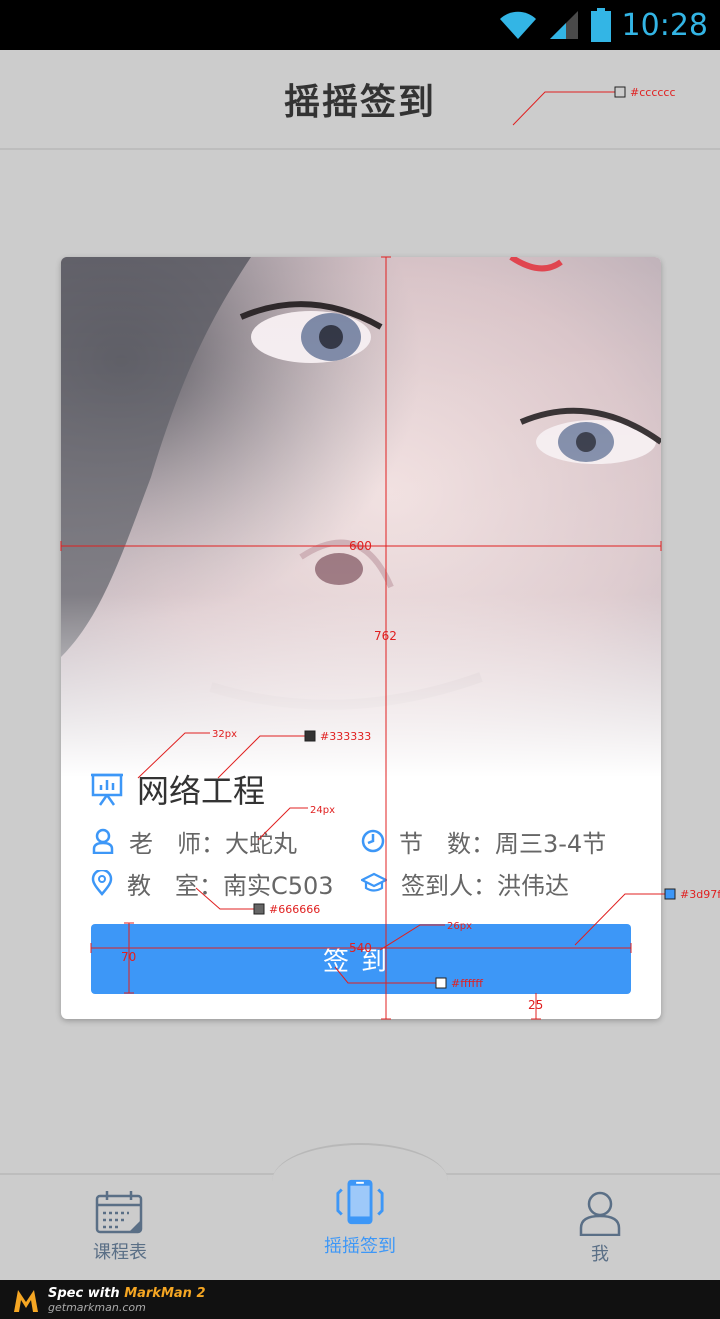  Describe the element at coordinates (373, 841) in the screenshot. I see `clock-icon` at that location.